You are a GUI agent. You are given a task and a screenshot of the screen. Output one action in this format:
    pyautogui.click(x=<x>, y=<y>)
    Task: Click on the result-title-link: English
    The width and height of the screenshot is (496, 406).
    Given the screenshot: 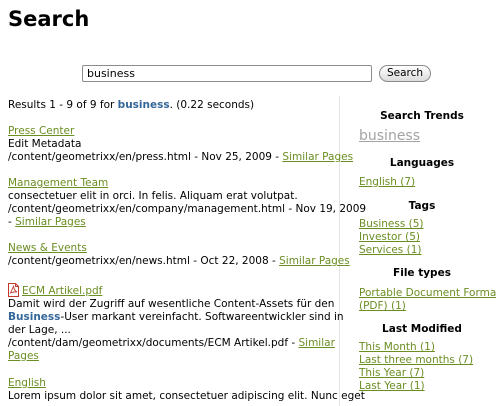 What is the action you would take?
    pyautogui.click(x=27, y=383)
    